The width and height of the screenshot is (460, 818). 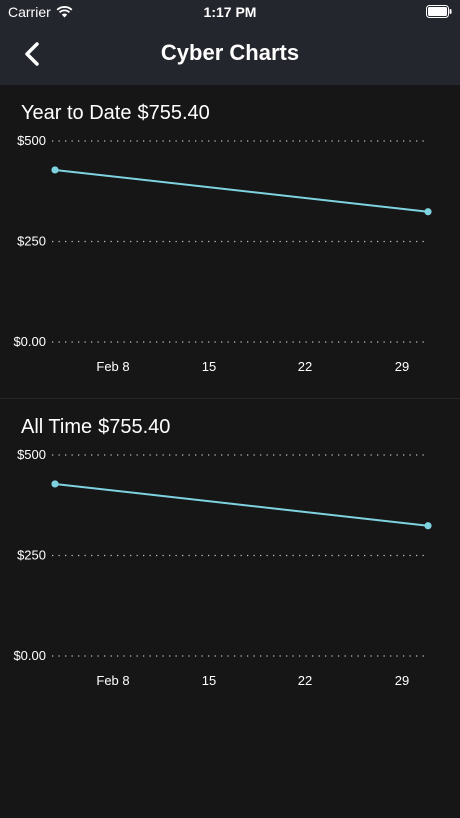 I want to click on status-time: 1:17 PM, so click(x=230, y=12).